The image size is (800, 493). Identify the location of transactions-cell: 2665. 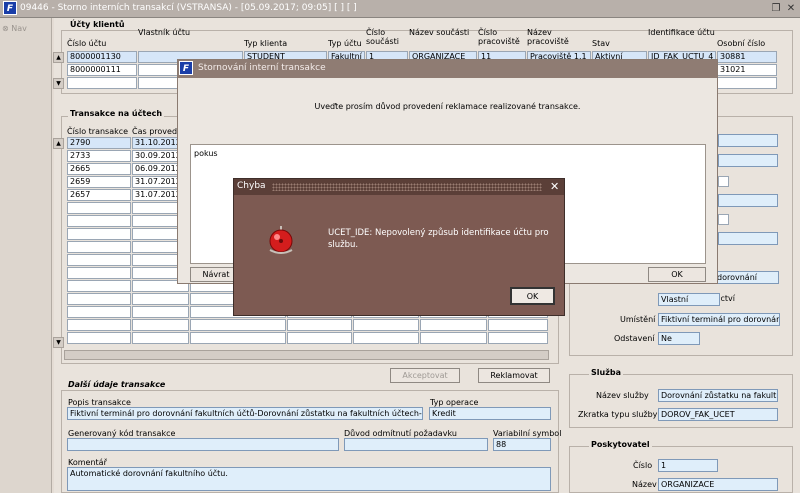
(99, 169).